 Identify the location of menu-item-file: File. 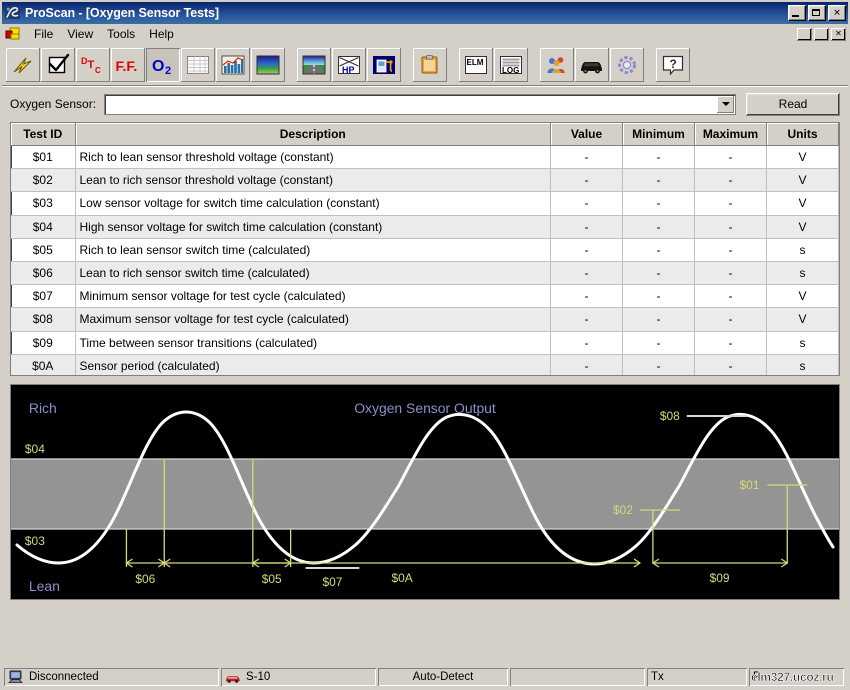
(43, 34).